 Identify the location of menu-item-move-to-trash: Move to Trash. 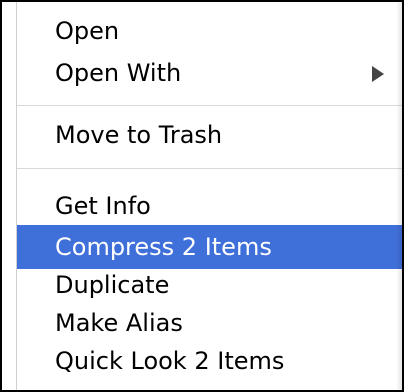
(209, 135).